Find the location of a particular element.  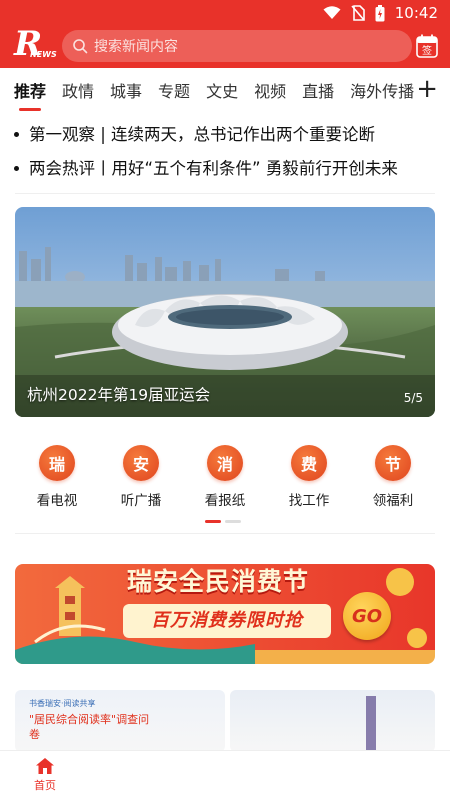

search-input: 搜索新闻内容 is located at coordinates (237, 46).